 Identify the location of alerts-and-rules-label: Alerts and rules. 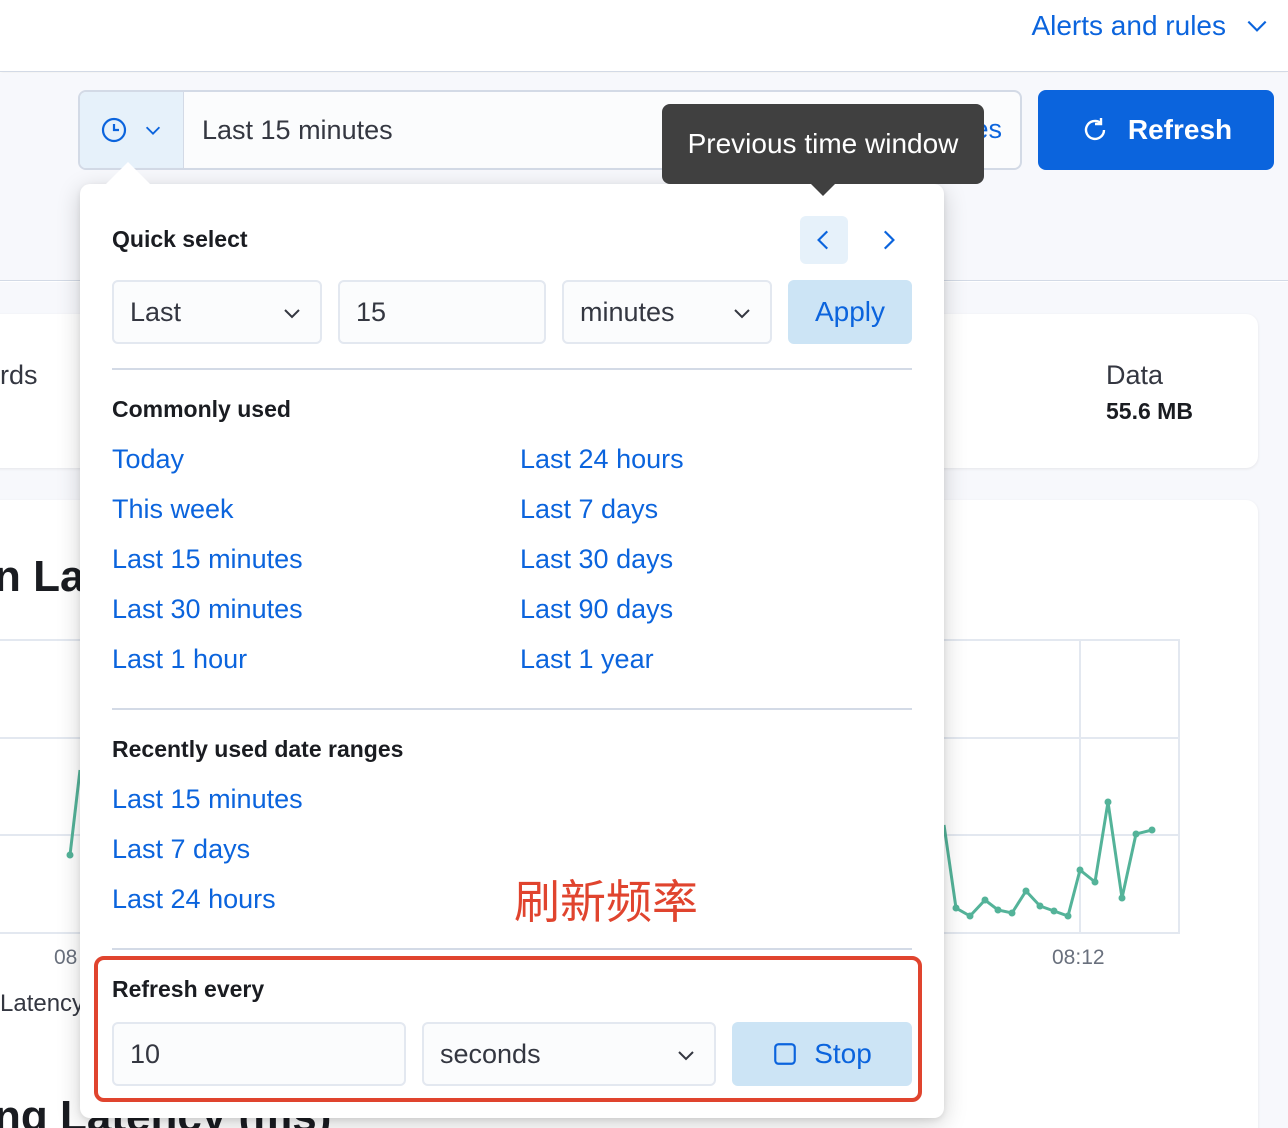
(1128, 25).